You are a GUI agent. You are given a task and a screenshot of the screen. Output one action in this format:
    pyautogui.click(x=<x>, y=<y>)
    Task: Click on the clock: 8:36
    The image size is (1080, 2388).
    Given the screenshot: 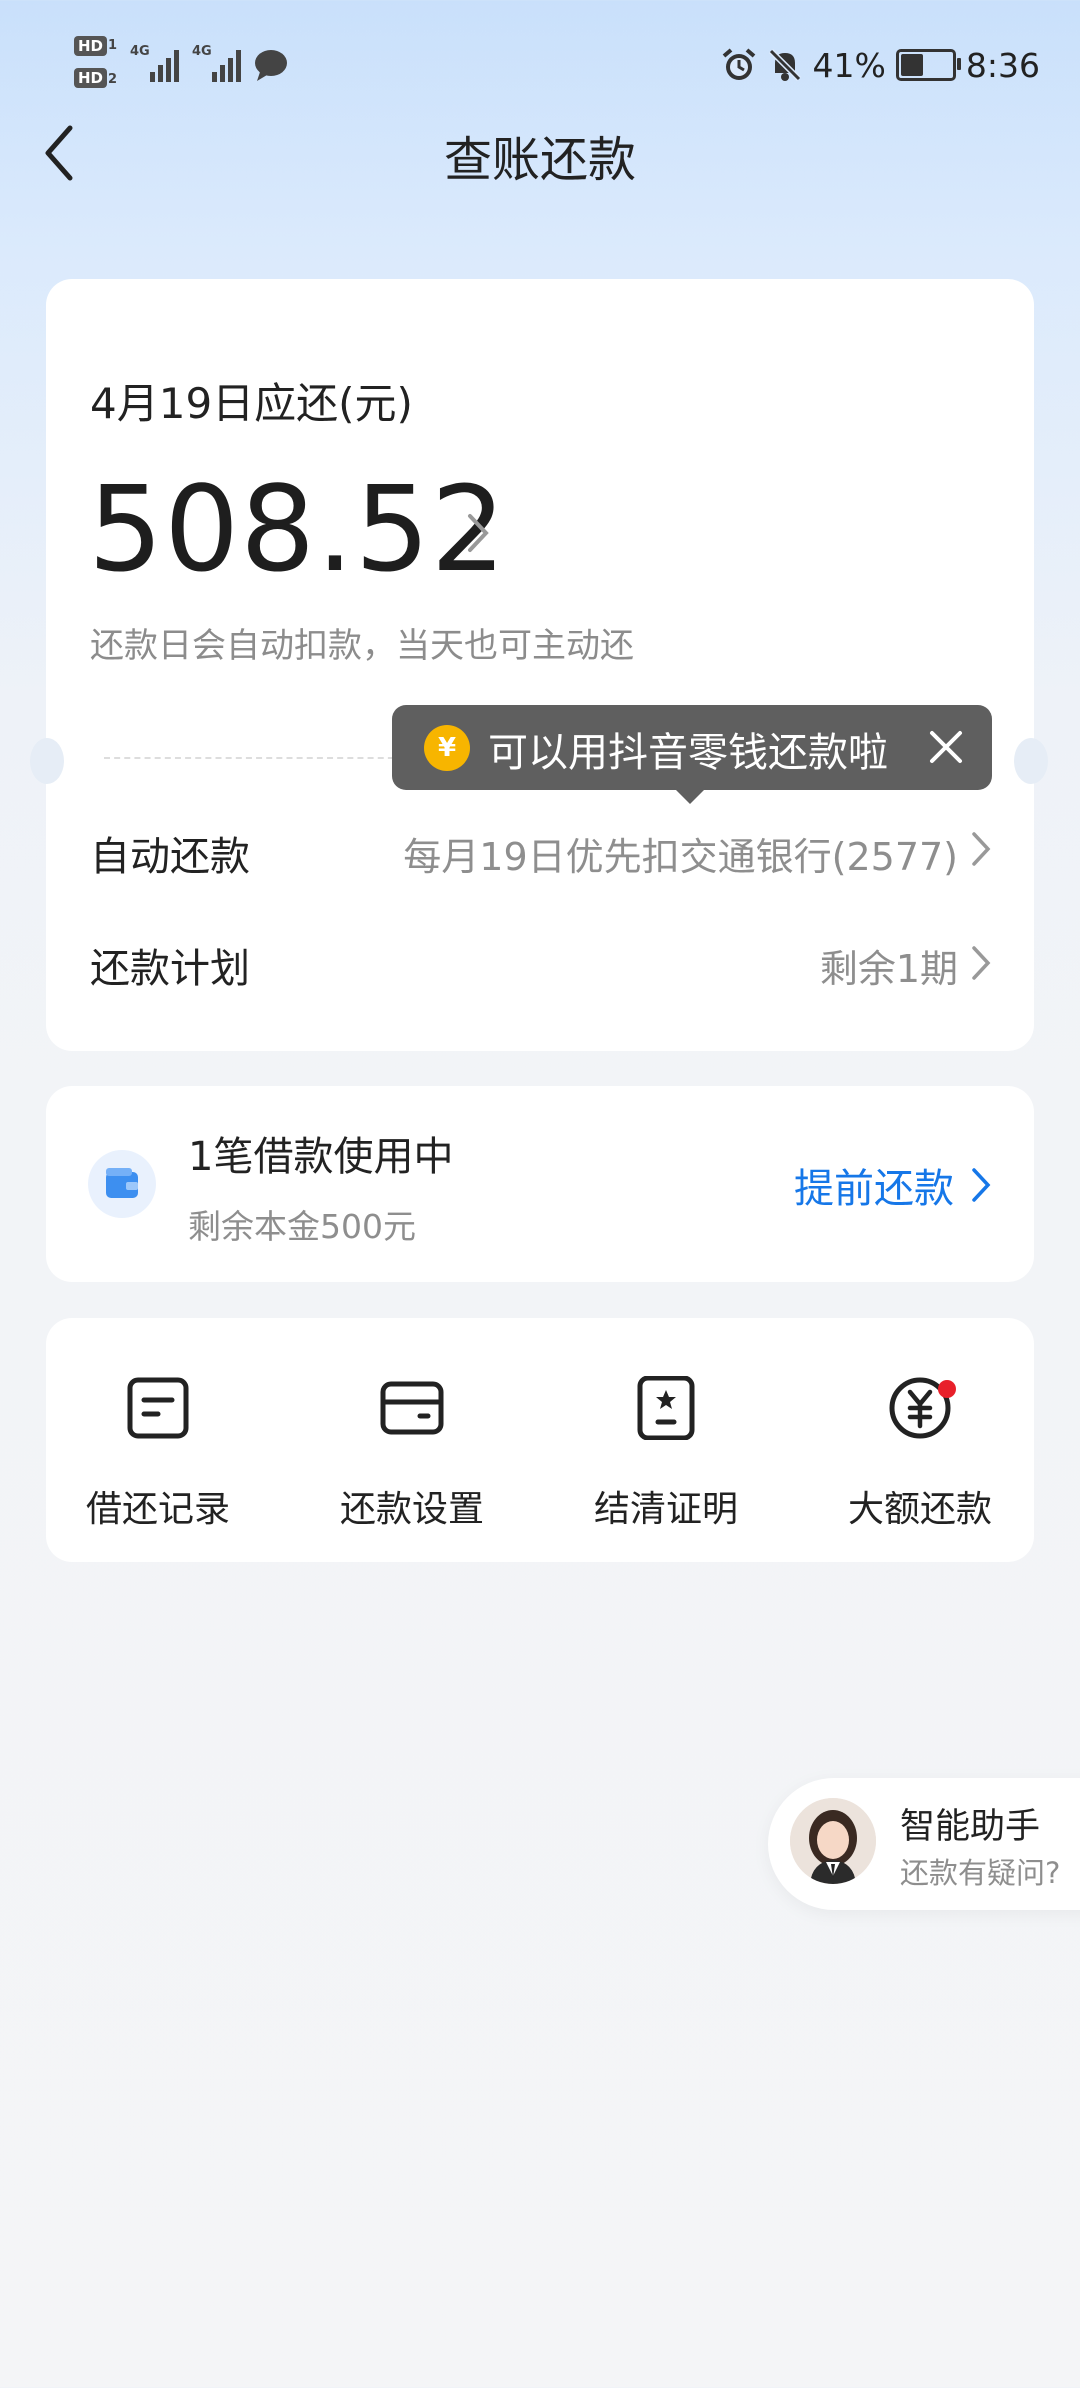 What is the action you would take?
    pyautogui.click(x=1002, y=65)
    